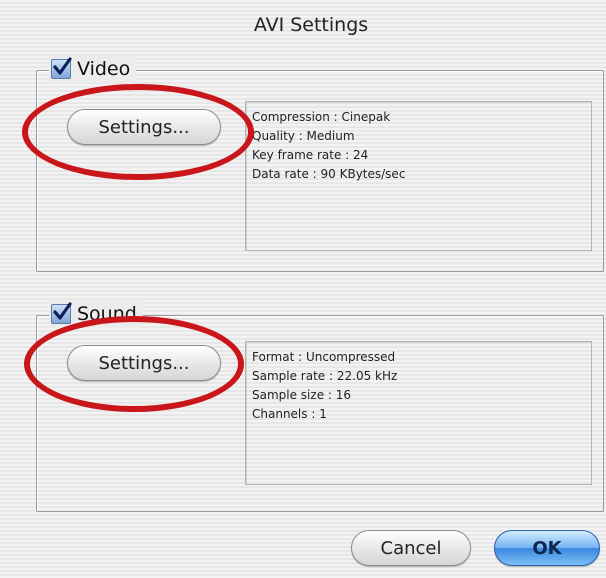 The height and width of the screenshot is (578, 606). I want to click on sound-checkbox, so click(61, 313).